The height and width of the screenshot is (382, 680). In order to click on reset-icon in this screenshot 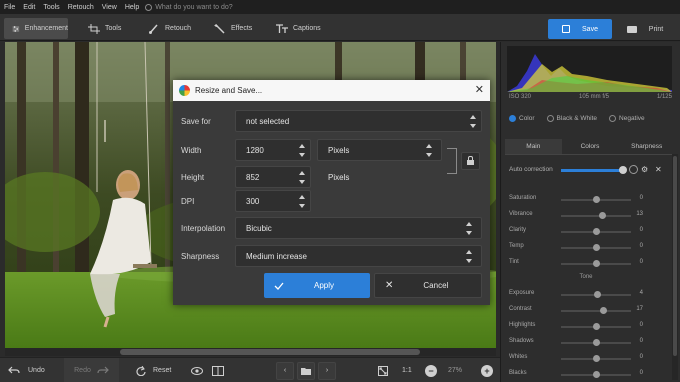, I will do `click(141, 370)`.